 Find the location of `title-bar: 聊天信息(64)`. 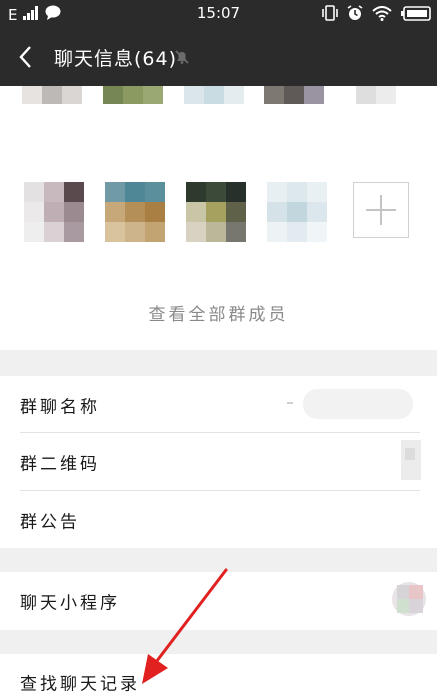

title-bar: 聊天信息(64) is located at coordinates (218, 57).